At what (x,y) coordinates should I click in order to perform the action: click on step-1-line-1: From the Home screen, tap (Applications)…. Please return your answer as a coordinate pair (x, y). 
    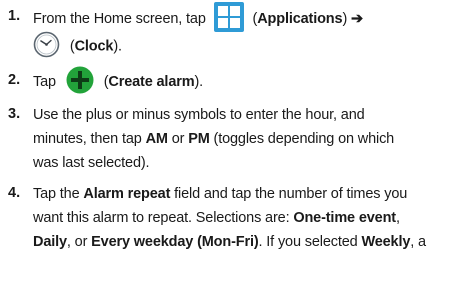
    Looking at the image, I should click on (251, 17).